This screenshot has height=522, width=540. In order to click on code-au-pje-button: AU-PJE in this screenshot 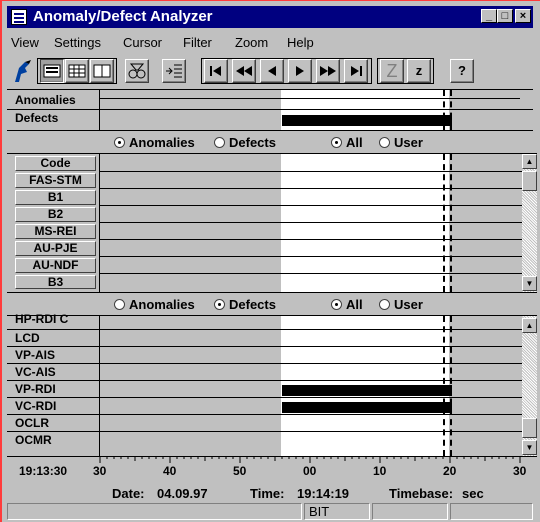, I will do `click(55, 248)`.